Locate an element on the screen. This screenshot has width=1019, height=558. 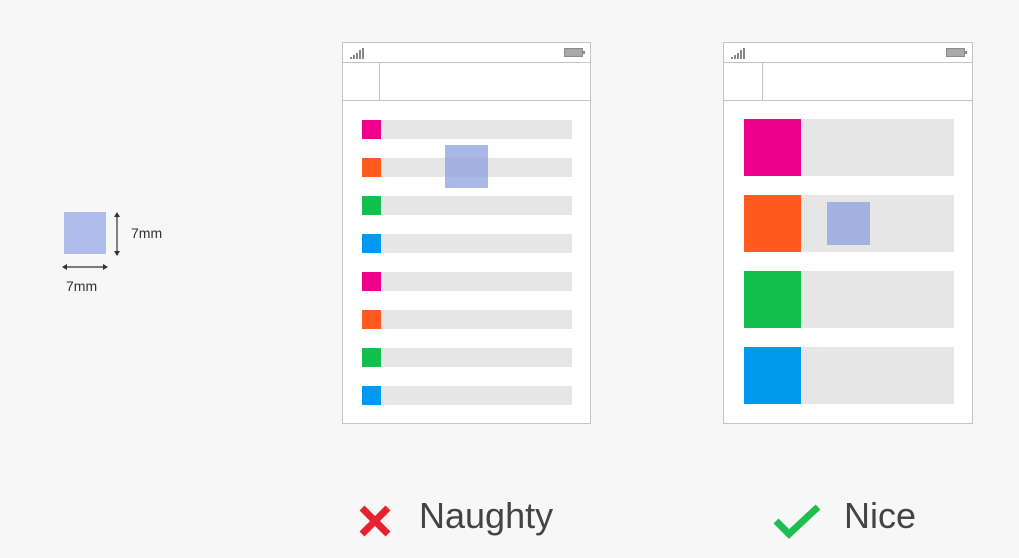
nice-label: Nice is located at coordinates (880, 515).